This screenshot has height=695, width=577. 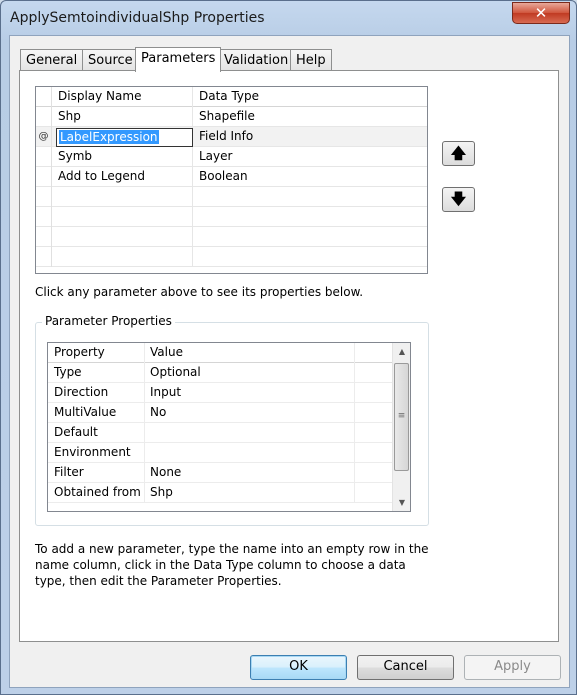 I want to click on parameter-name-editor: LabelExpression, so click(x=124, y=137).